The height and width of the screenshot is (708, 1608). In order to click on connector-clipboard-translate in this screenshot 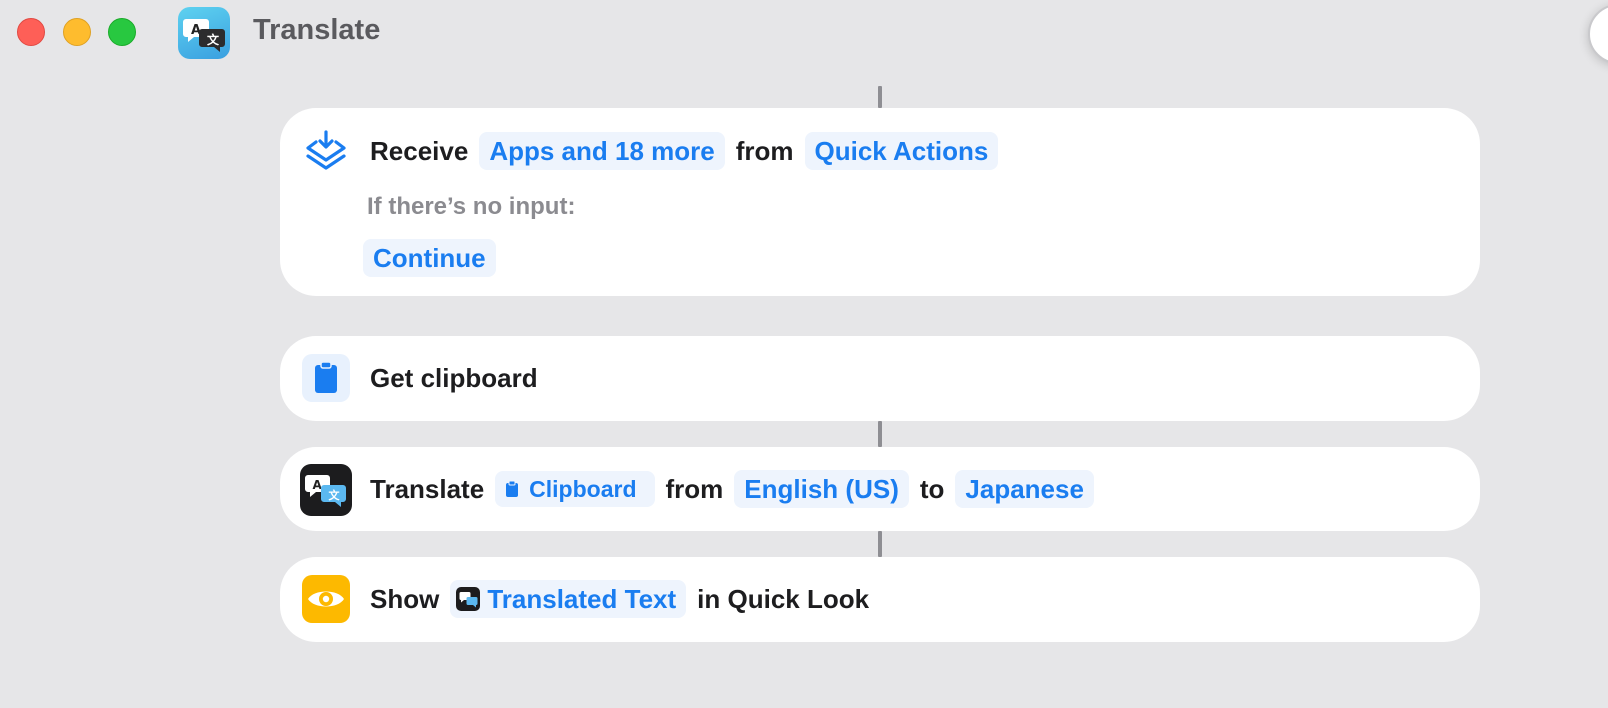, I will do `click(880, 434)`.